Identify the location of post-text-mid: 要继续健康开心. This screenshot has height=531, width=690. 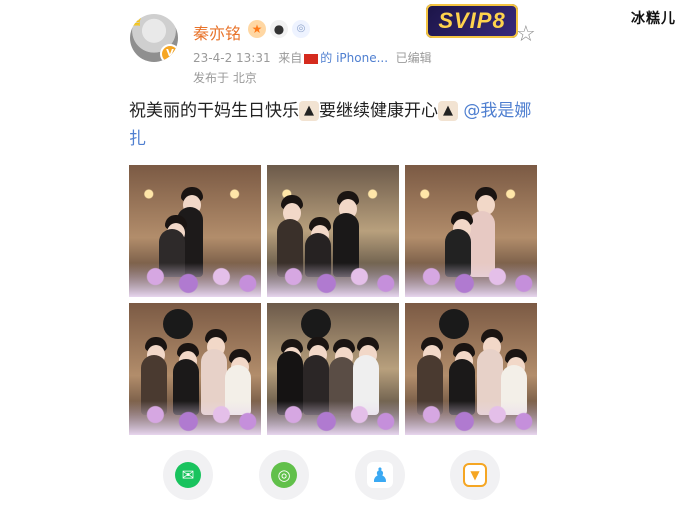
(378, 111).